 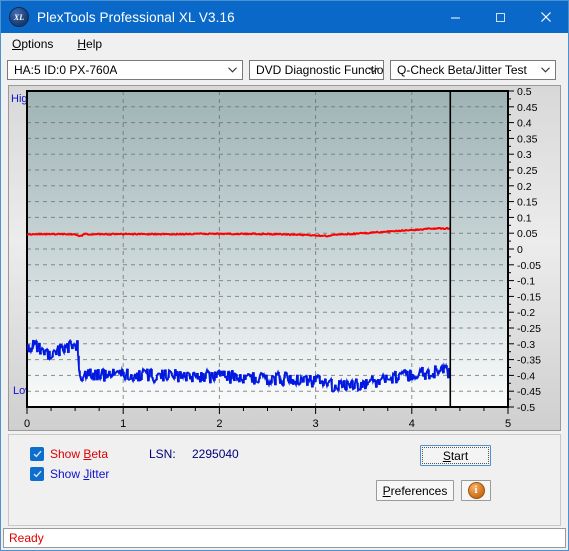 I want to click on svg-text: 0.2, so click(x=524, y=187).